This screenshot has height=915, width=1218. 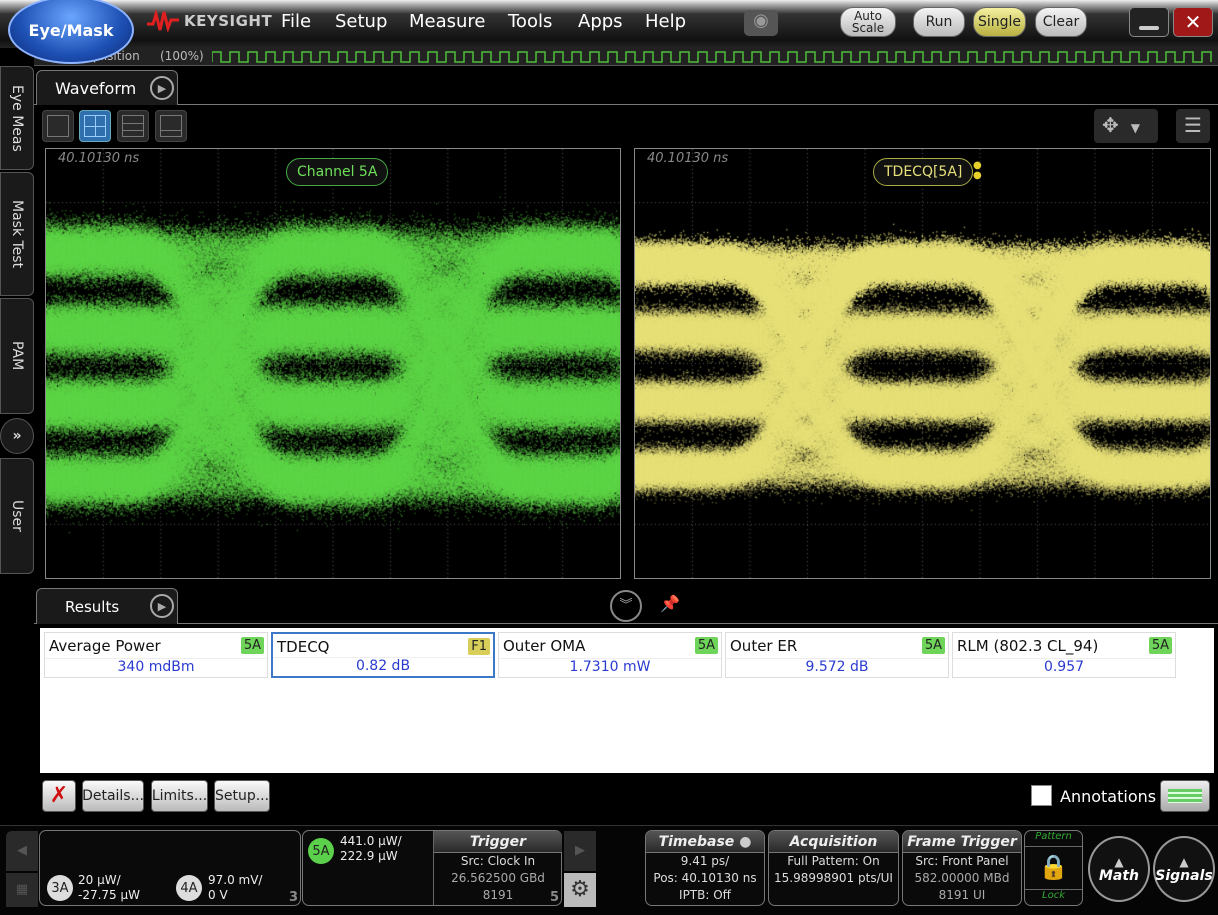 What do you see at coordinates (833, 842) in the screenshot?
I see `acquisition-title: Acquisition` at bounding box center [833, 842].